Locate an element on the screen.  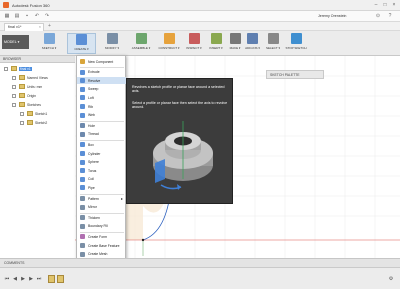
menu-item-create-mesh: Create Mesh is located at coordinates (101, 254).